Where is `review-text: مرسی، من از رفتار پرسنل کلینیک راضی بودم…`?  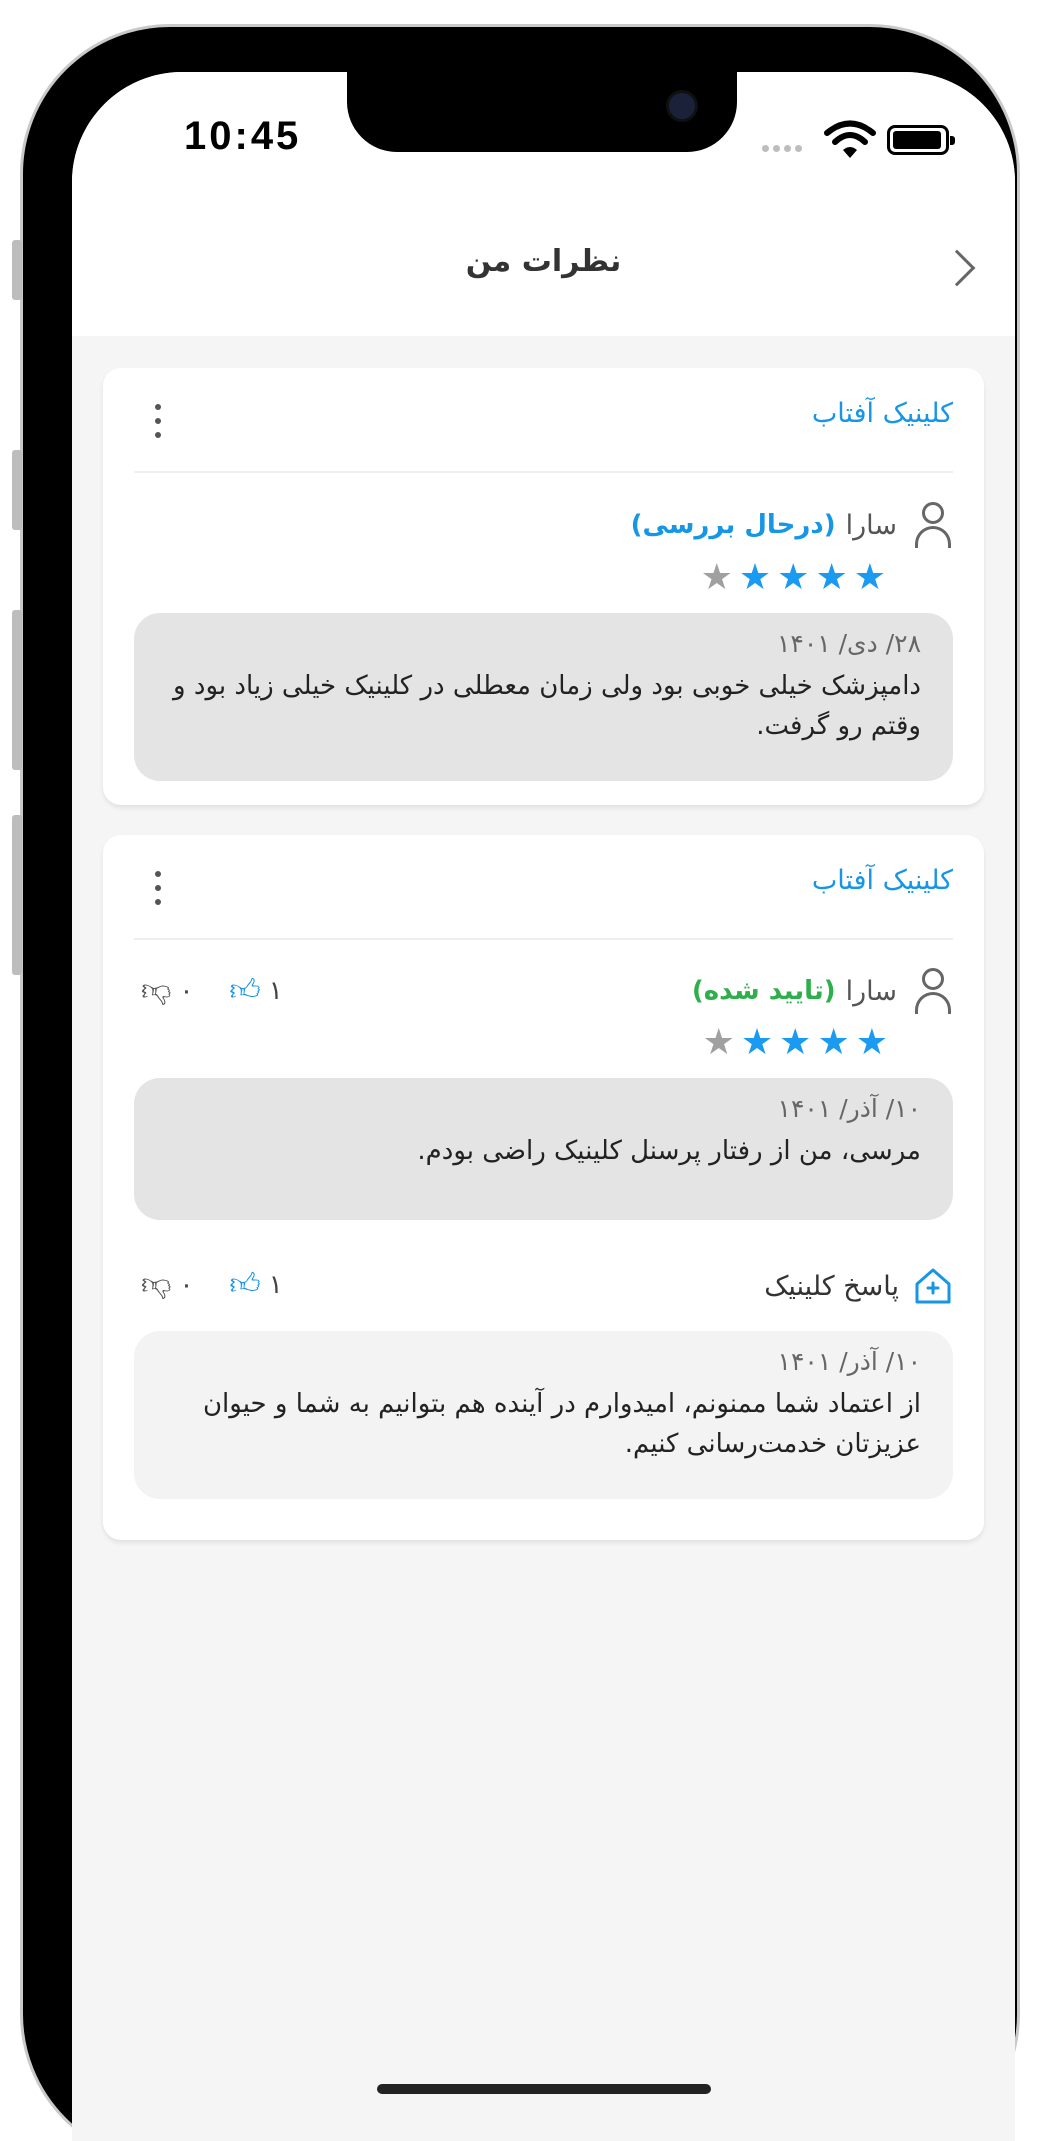 review-text: مرسی، من از رفتار پرسنل کلینیک راضی بودم… is located at coordinates (669, 1151).